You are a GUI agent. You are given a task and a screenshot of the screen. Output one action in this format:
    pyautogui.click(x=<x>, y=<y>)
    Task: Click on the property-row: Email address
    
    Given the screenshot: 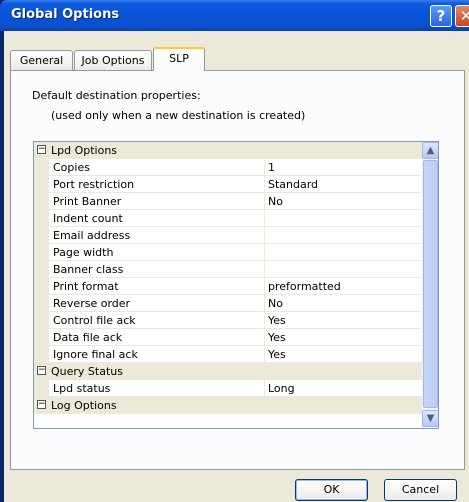 What is the action you would take?
    pyautogui.click(x=228, y=235)
    